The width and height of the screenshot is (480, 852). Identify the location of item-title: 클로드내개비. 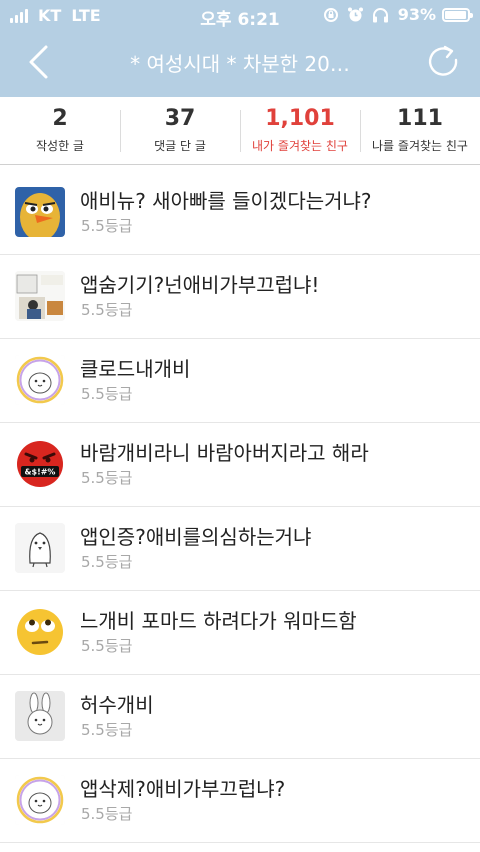
(135, 369).